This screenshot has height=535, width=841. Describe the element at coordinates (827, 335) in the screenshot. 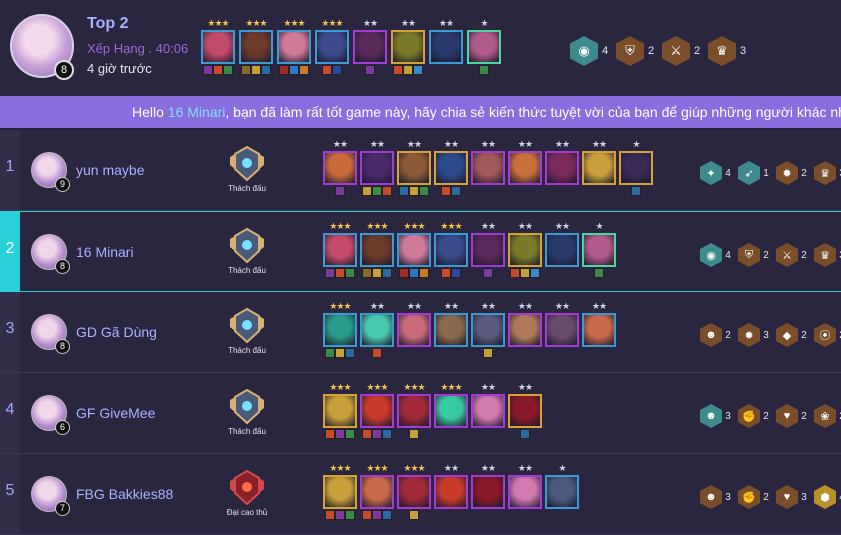

I see `trait-badge: ⦿2` at that location.